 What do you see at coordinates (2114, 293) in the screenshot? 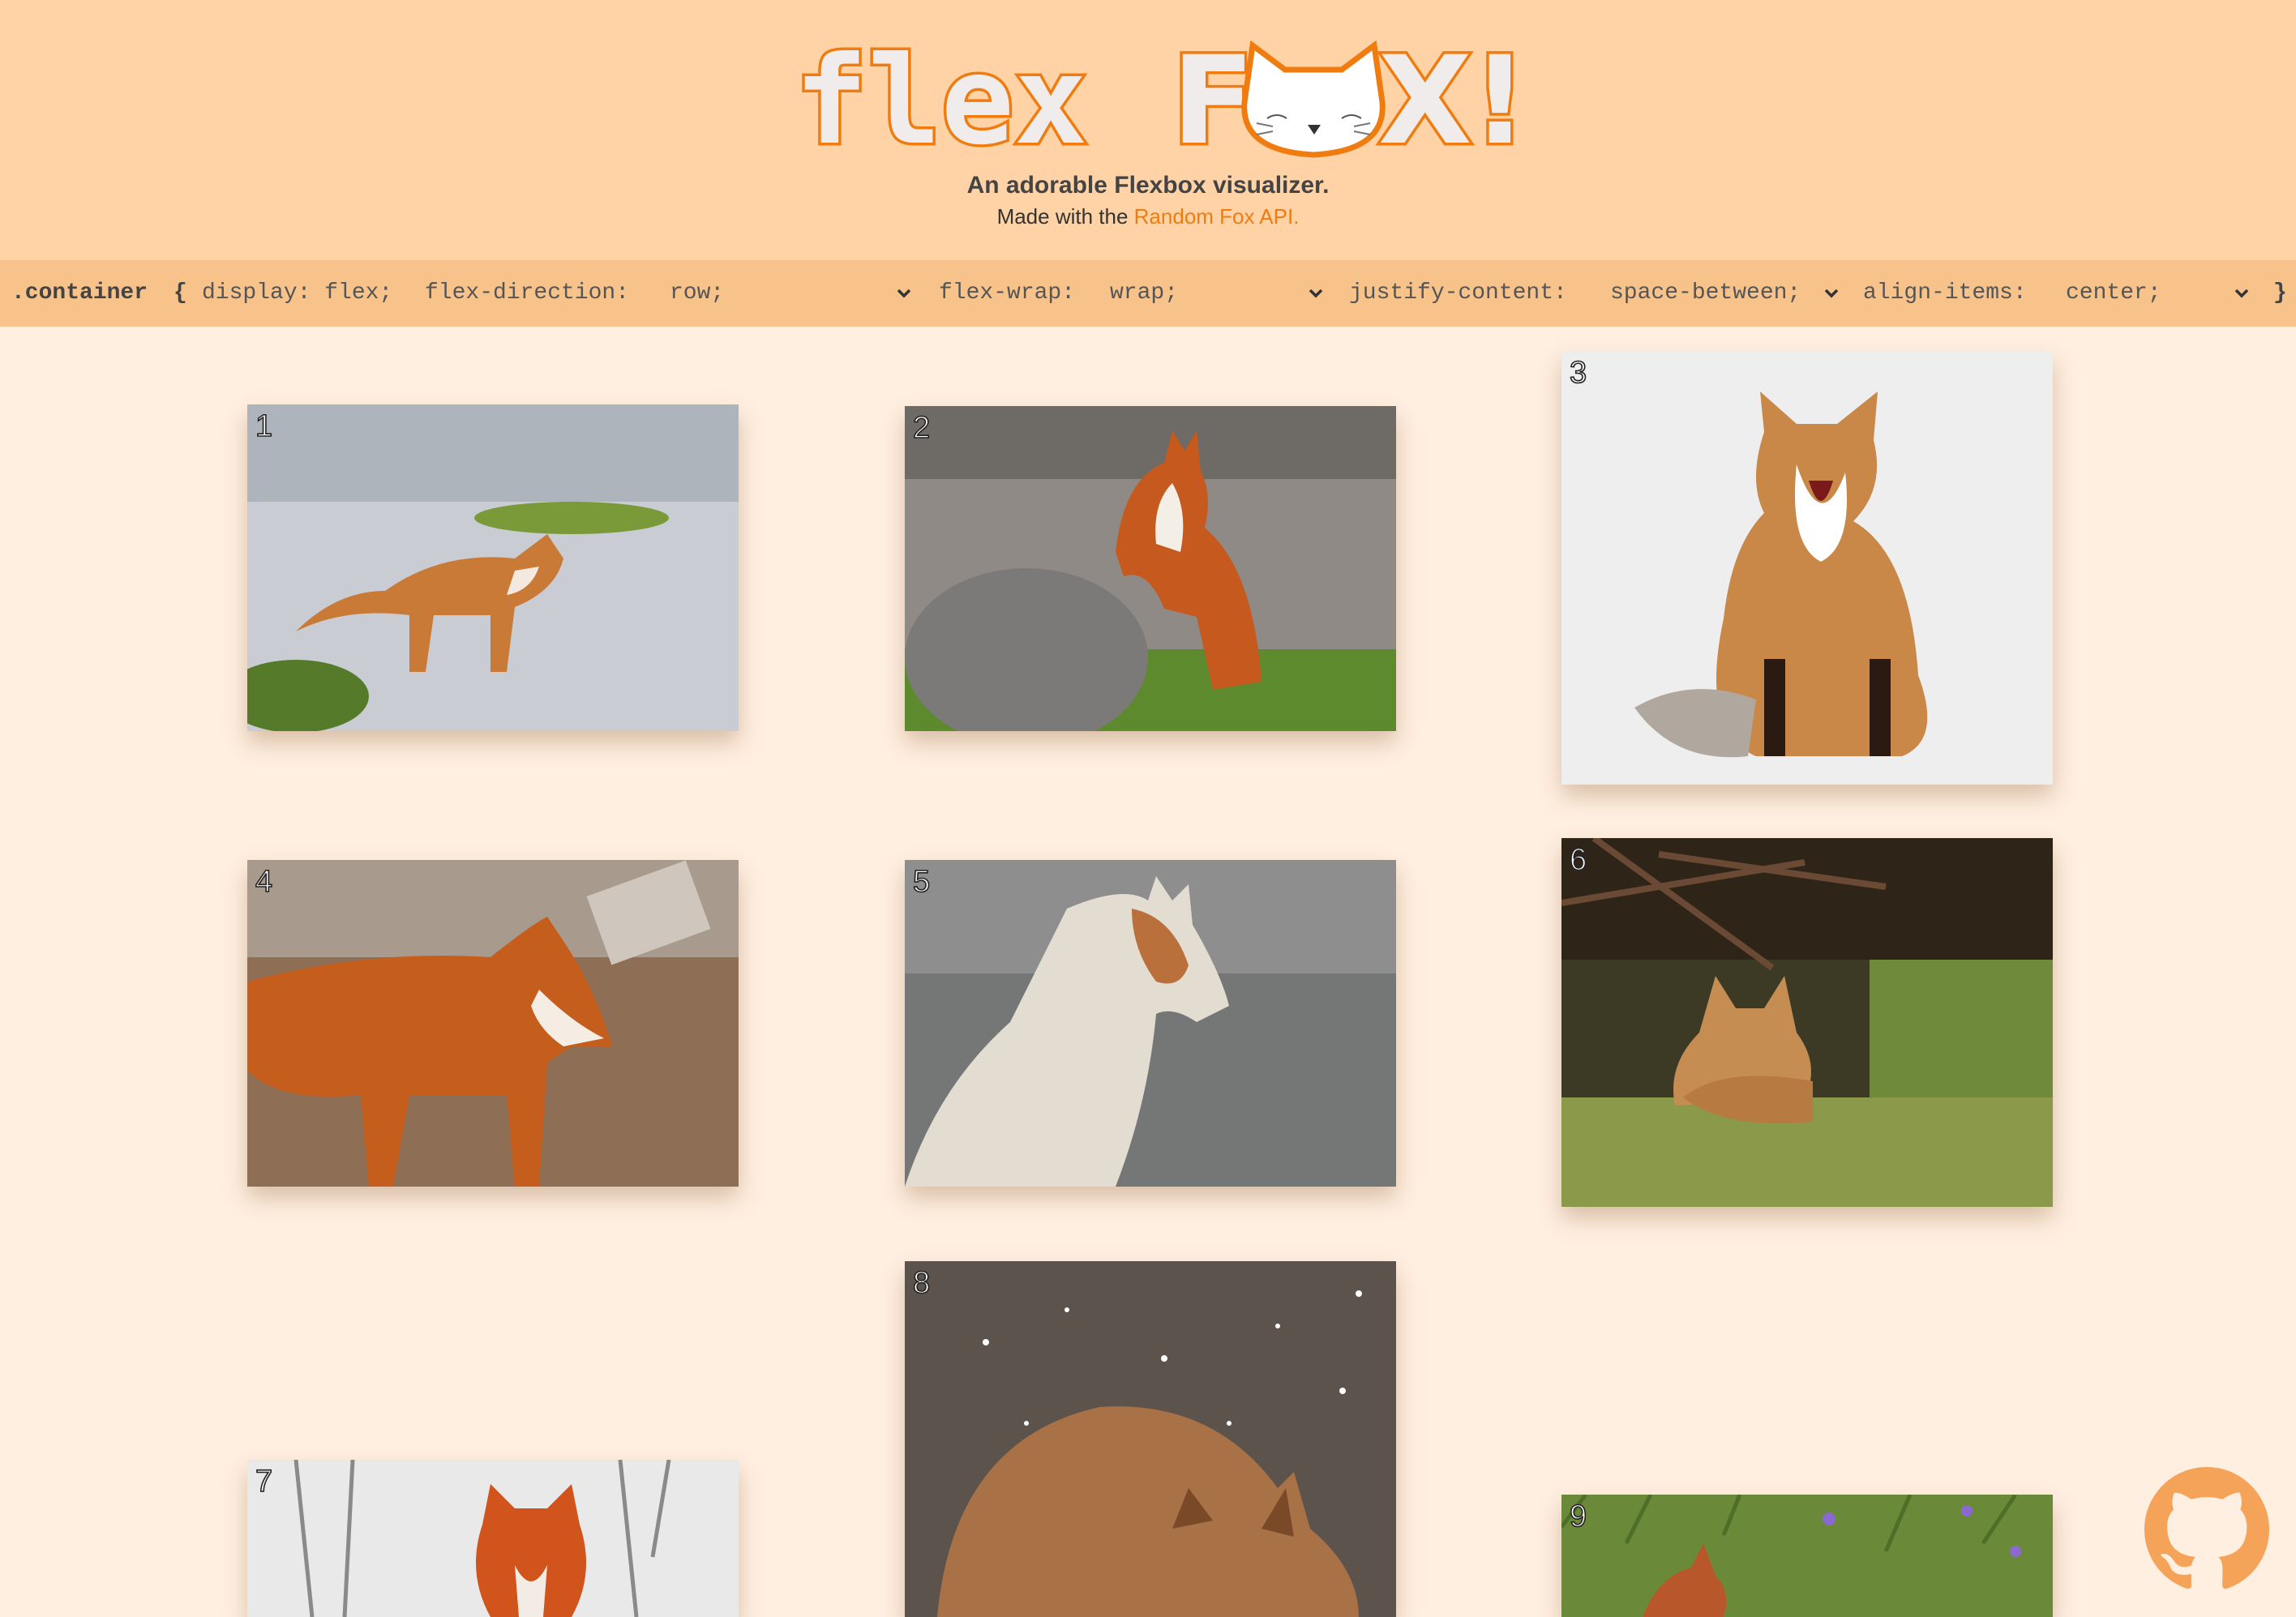
I see `align-items-select: center;` at bounding box center [2114, 293].